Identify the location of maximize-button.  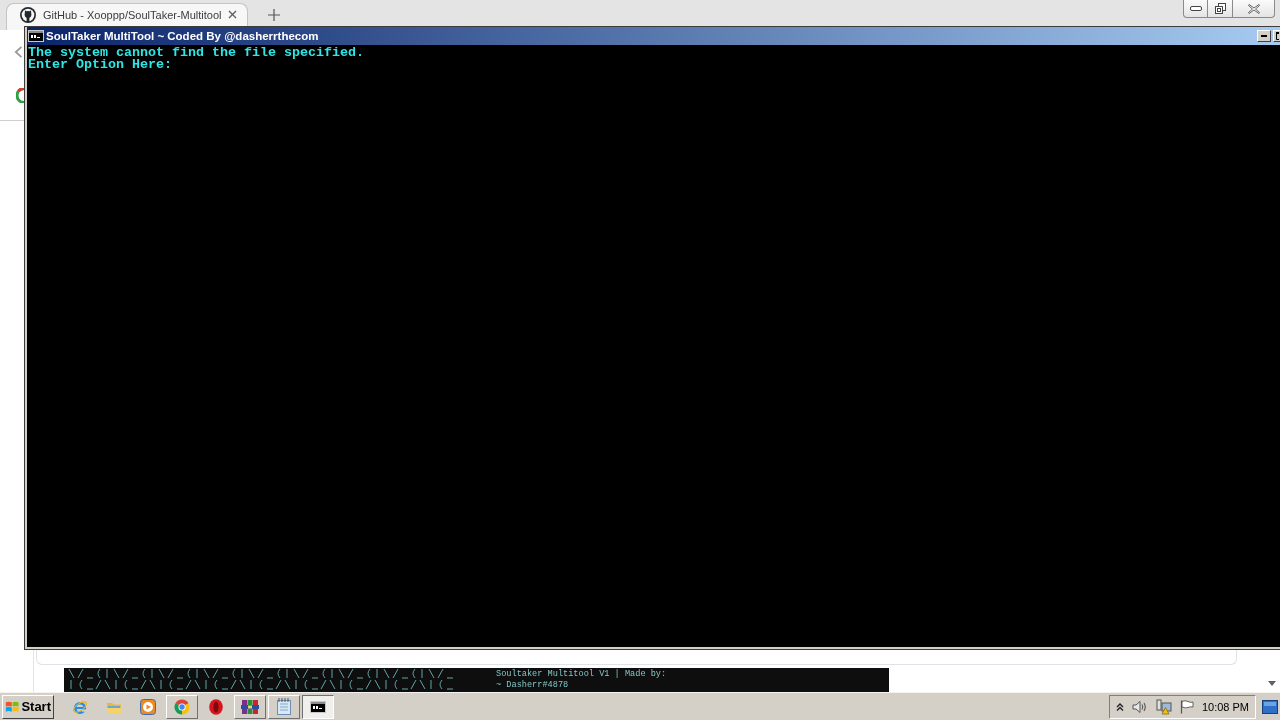
(1276, 36).